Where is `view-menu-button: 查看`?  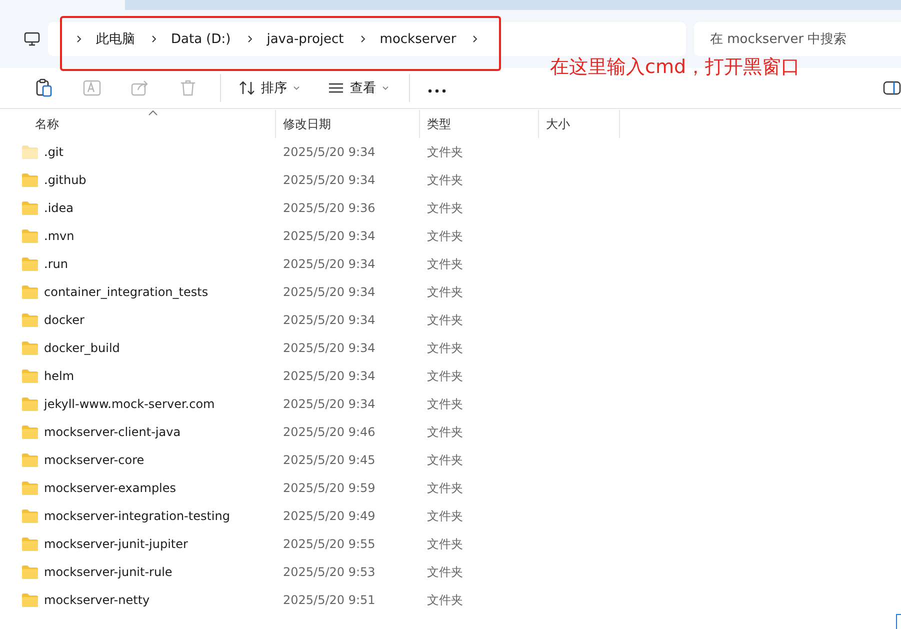 view-menu-button: 查看 is located at coordinates (358, 88).